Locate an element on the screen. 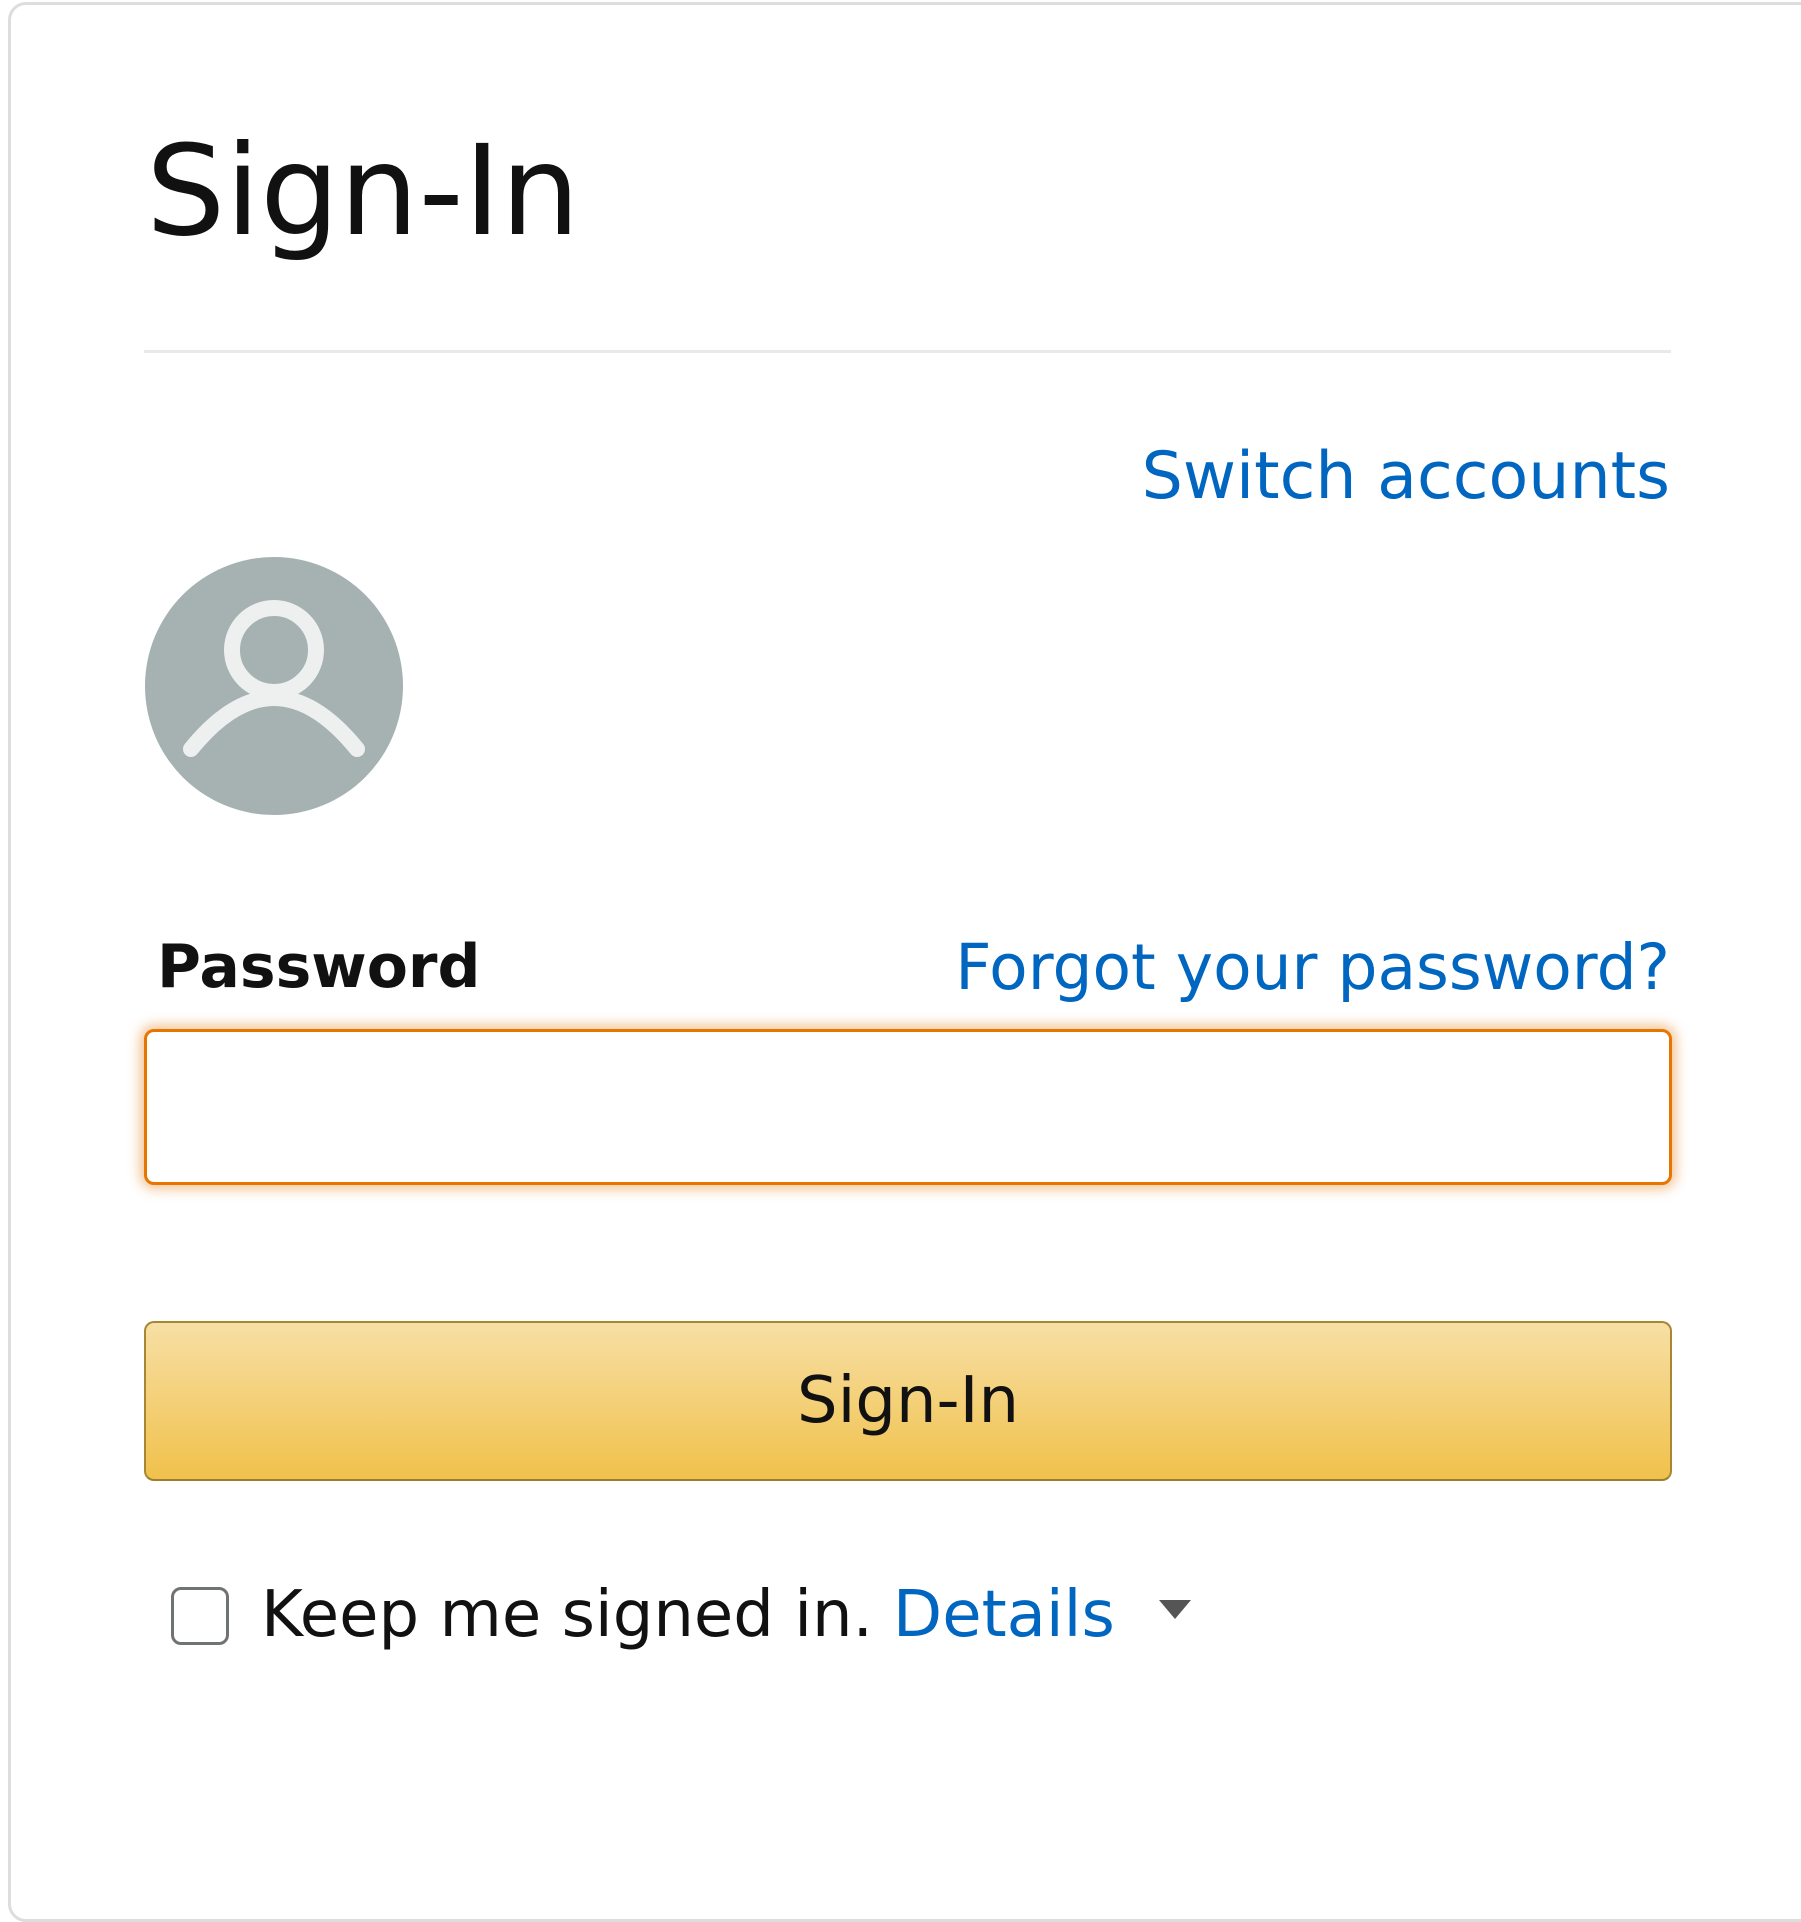 The width and height of the screenshot is (1801, 1922). sign-in-button: Sign-In is located at coordinates (908, 1401).